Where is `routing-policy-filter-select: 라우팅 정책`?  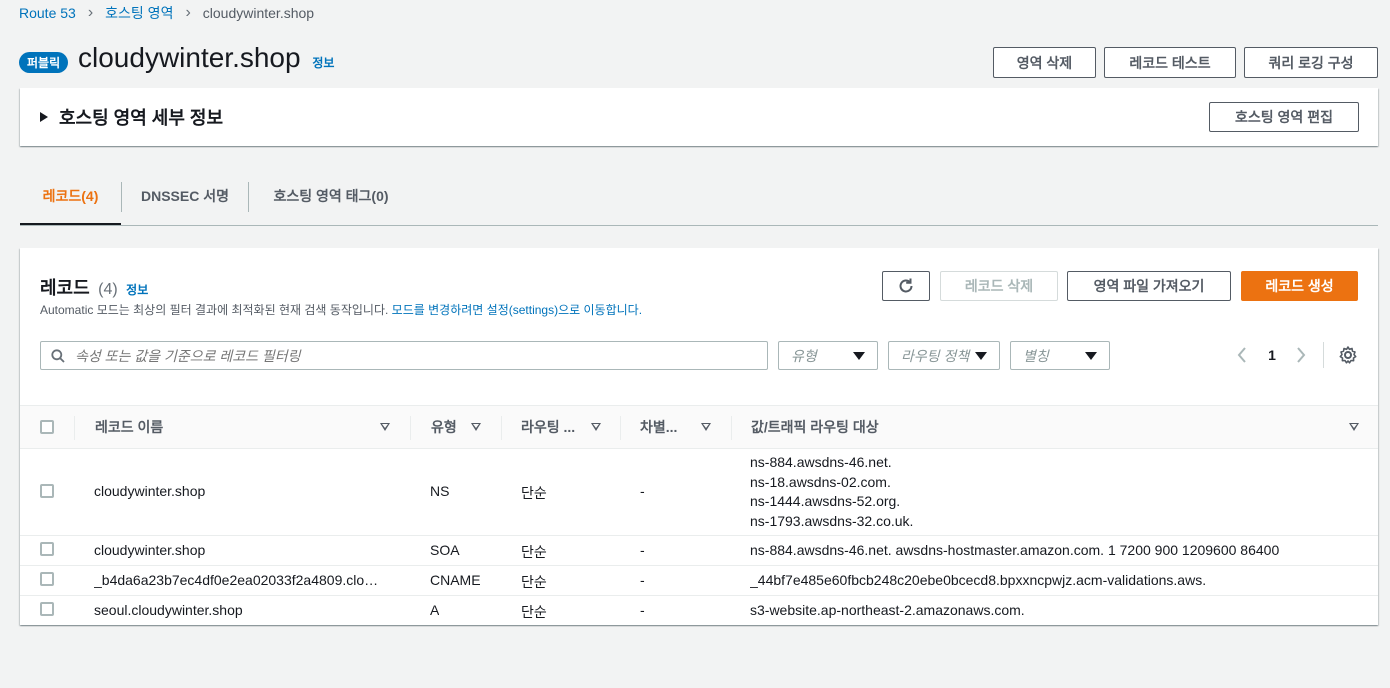
routing-policy-filter-select: 라우팅 정책 is located at coordinates (944, 355).